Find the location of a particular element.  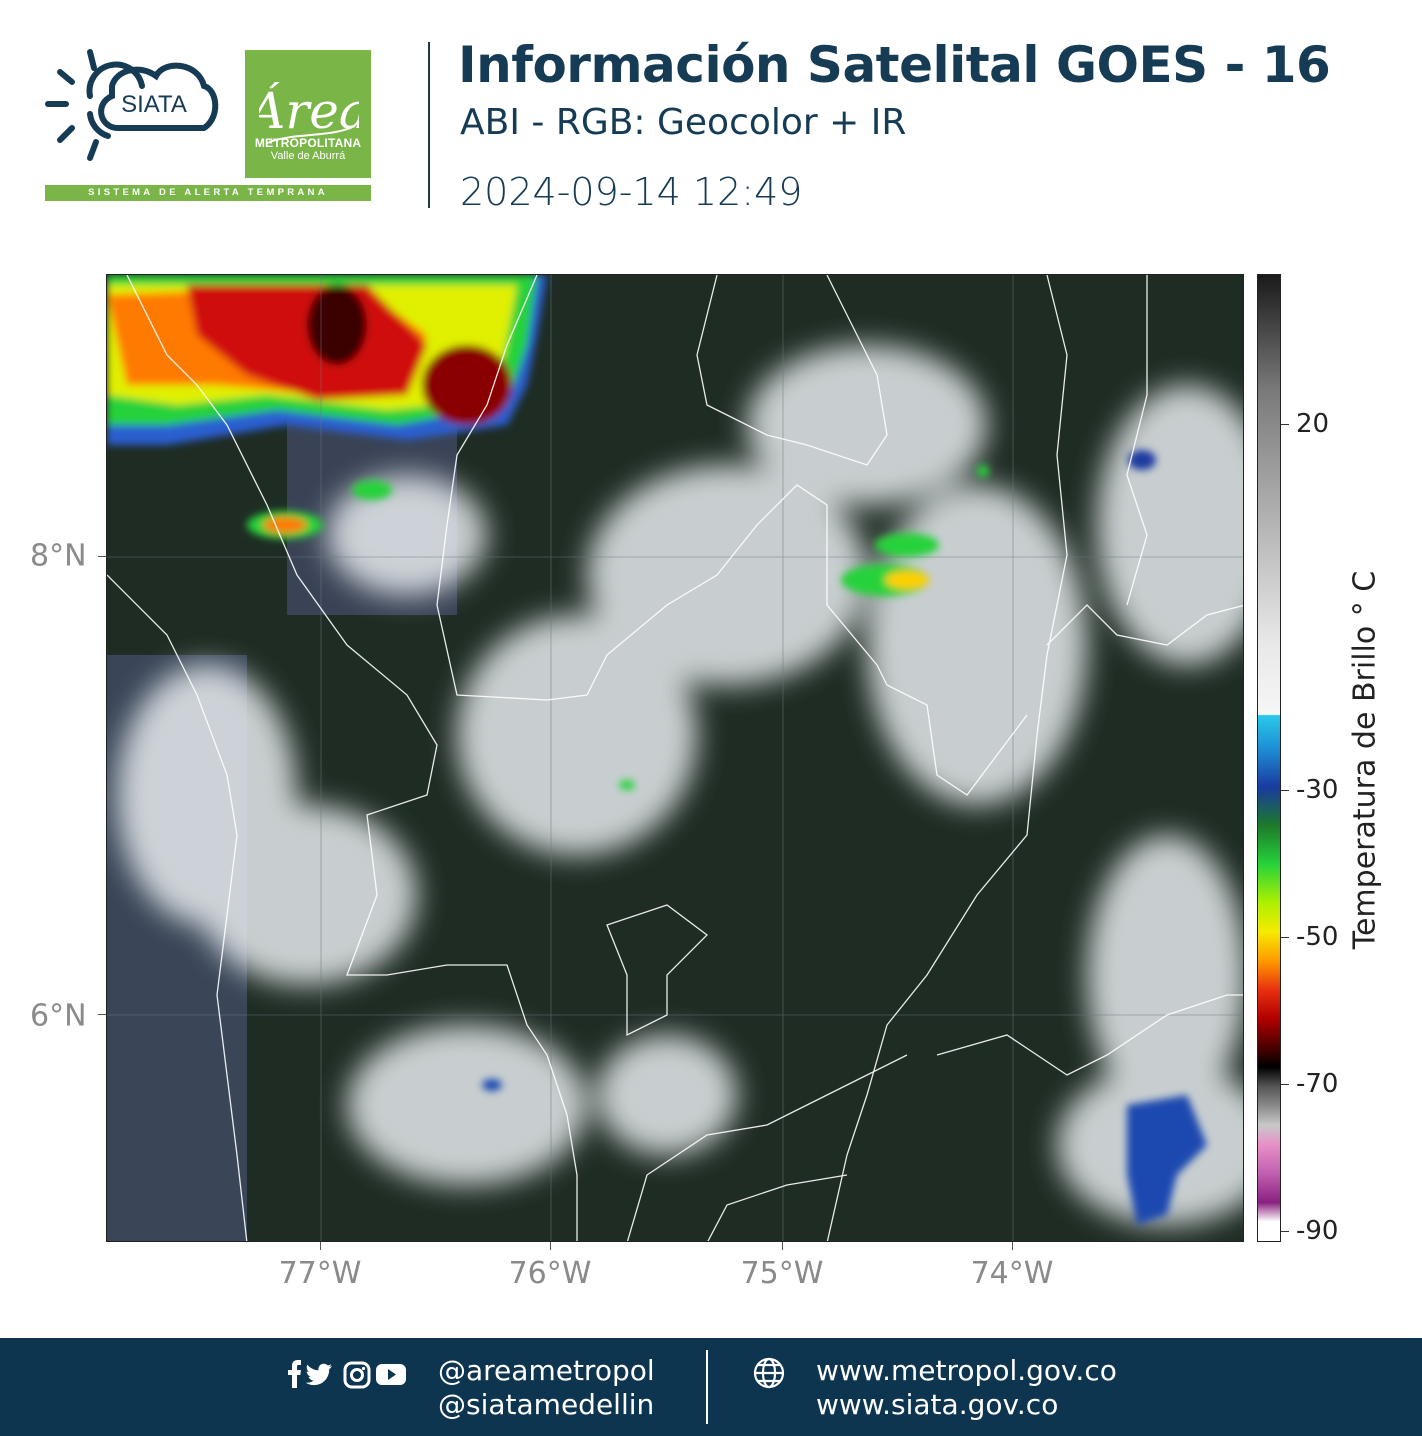

colorbar-label: -90 is located at coordinates (1317, 1231).